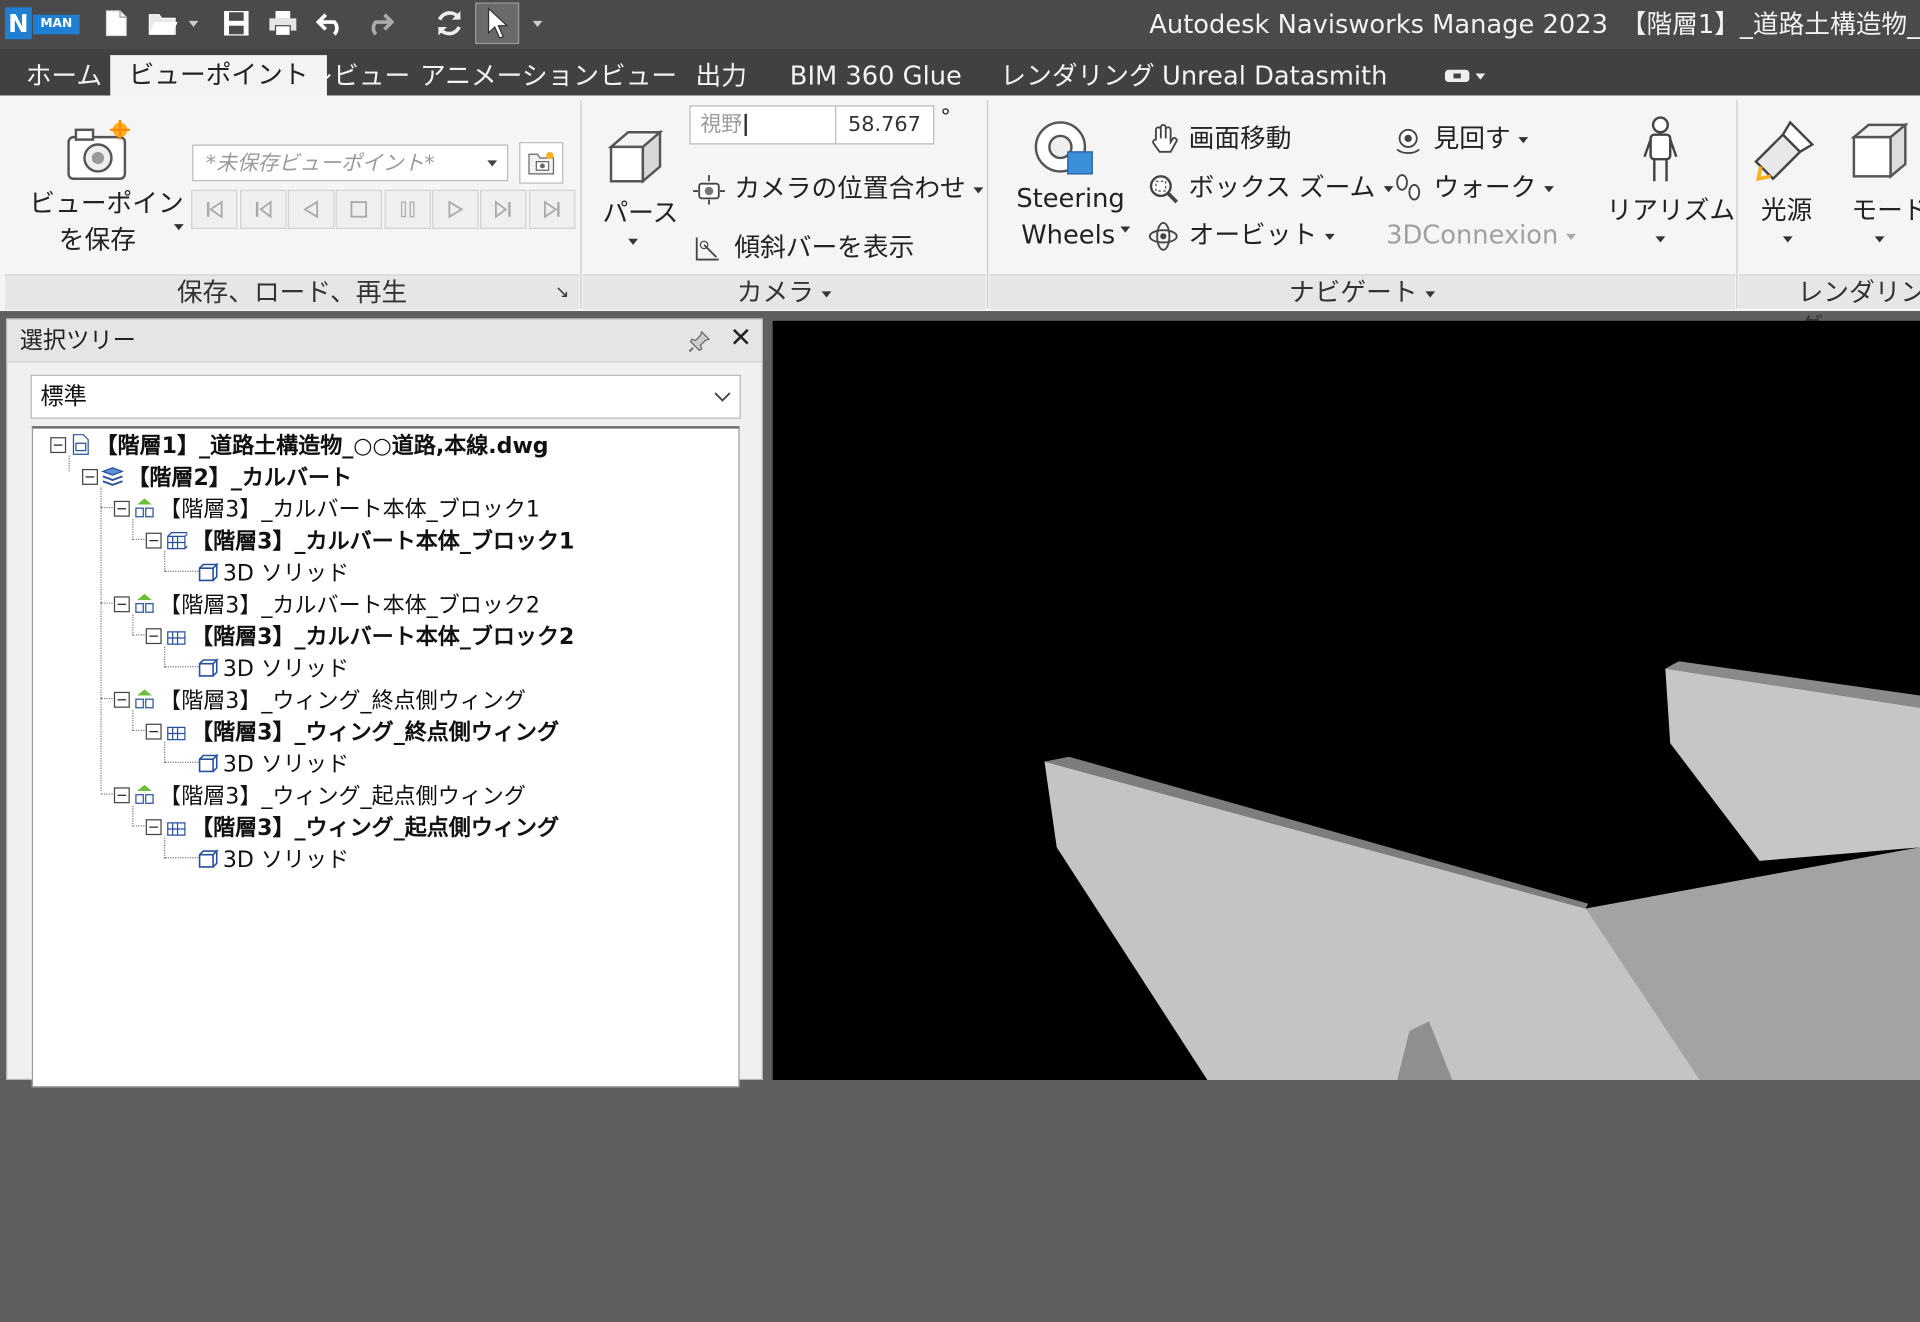  Describe the element at coordinates (1270, 187) in the screenshot. I see `box-zoom-button: ボックス ズーム` at that location.